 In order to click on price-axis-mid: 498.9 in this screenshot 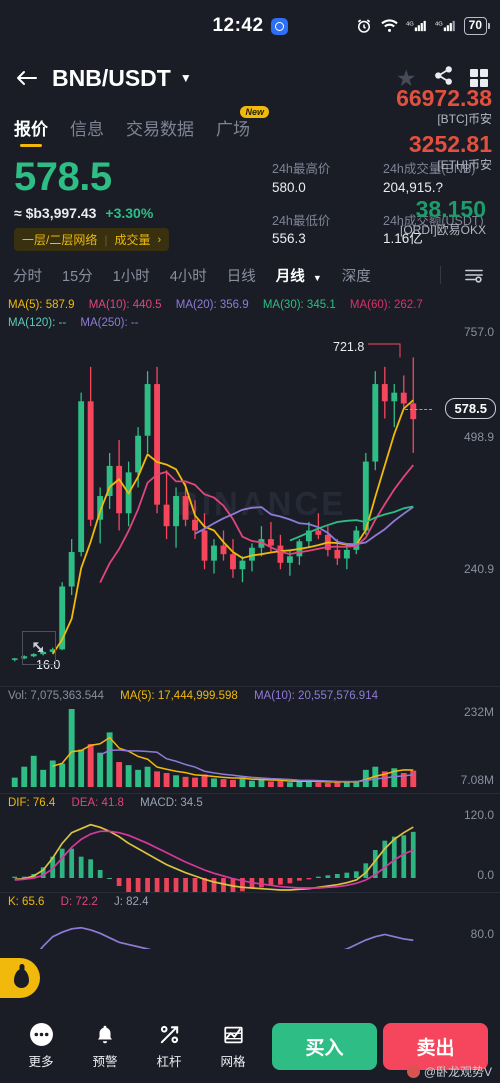, I will do `click(478, 436)`.